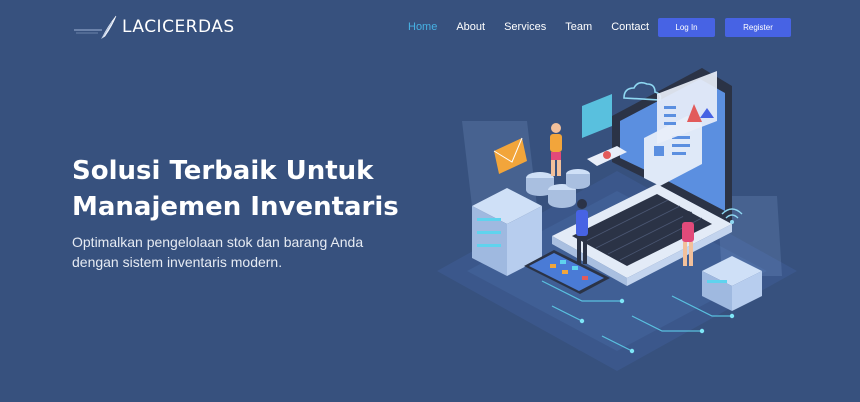 This screenshot has height=402, width=860. What do you see at coordinates (470, 27) in the screenshot?
I see `nav-link-about: About` at bounding box center [470, 27].